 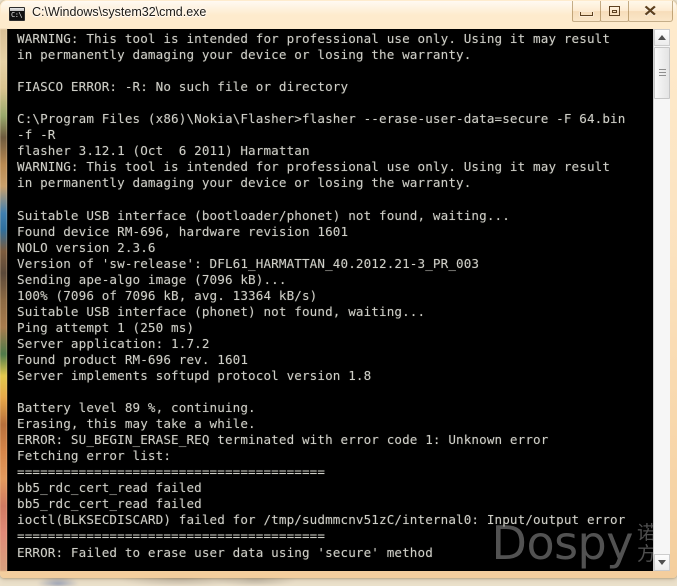 I want to click on scrollbar-thumb, so click(x=662, y=73).